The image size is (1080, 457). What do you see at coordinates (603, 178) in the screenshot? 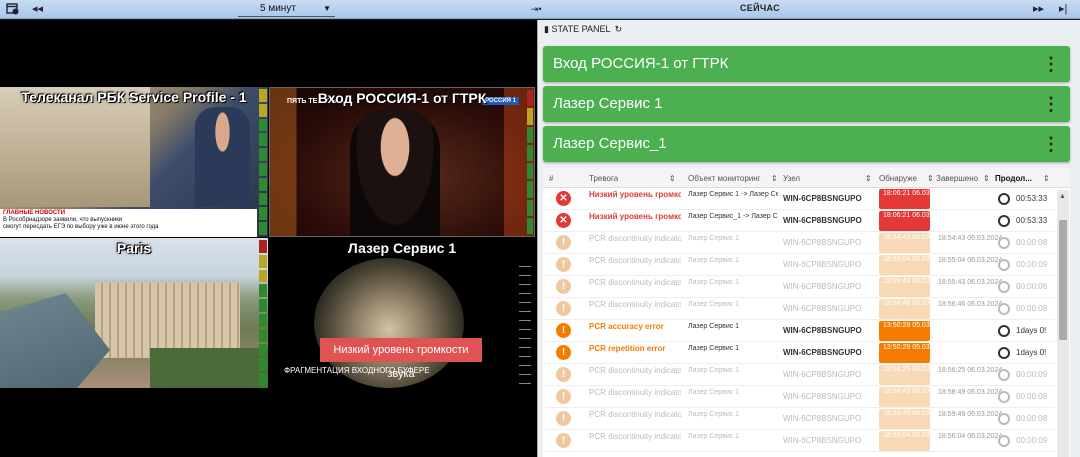
I see `col-alarm: Тревога` at bounding box center [603, 178].